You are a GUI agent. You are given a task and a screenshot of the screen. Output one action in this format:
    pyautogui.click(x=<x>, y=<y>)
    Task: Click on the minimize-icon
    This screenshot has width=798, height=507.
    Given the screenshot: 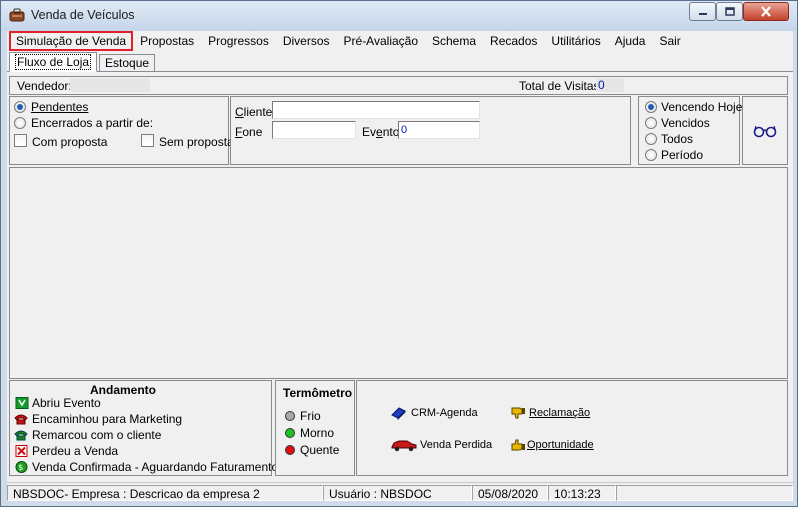 What is the action you would take?
    pyautogui.click(x=702, y=13)
    